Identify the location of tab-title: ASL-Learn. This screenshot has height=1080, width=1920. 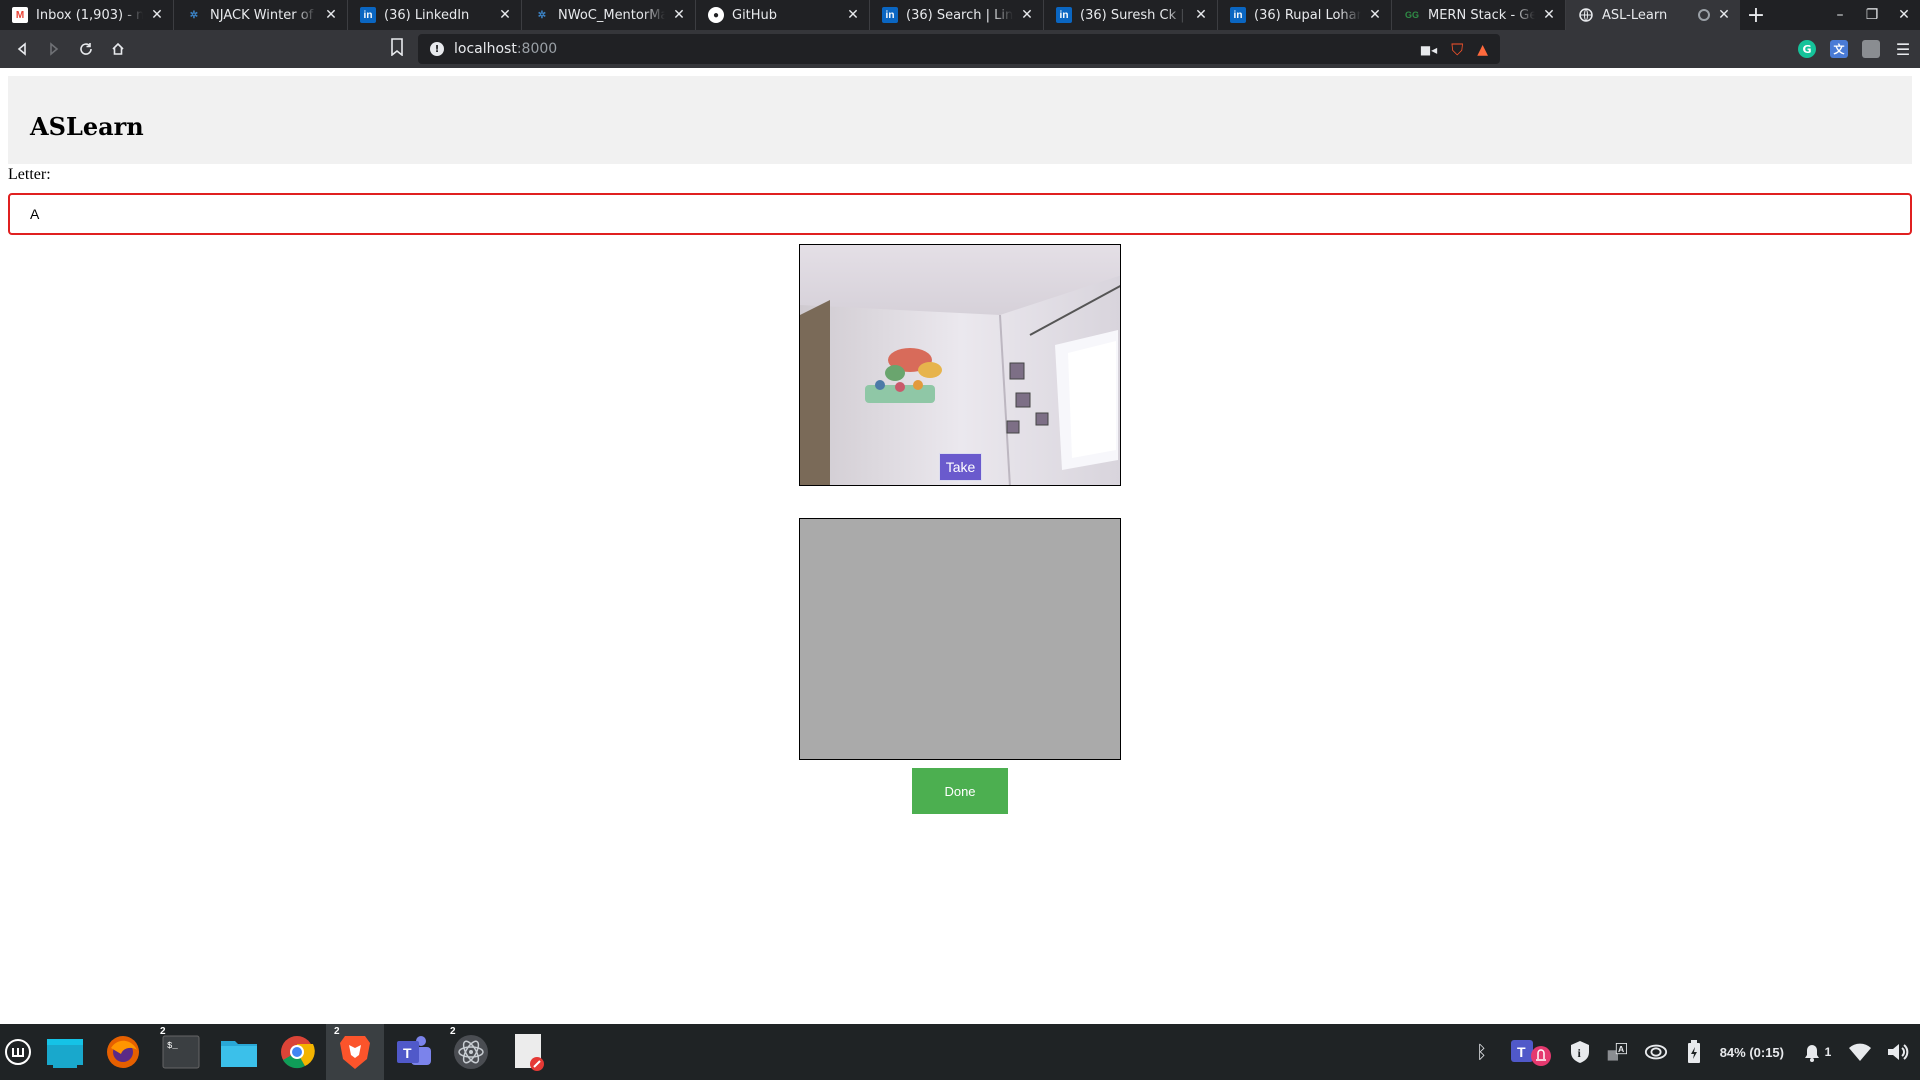
(1635, 15).